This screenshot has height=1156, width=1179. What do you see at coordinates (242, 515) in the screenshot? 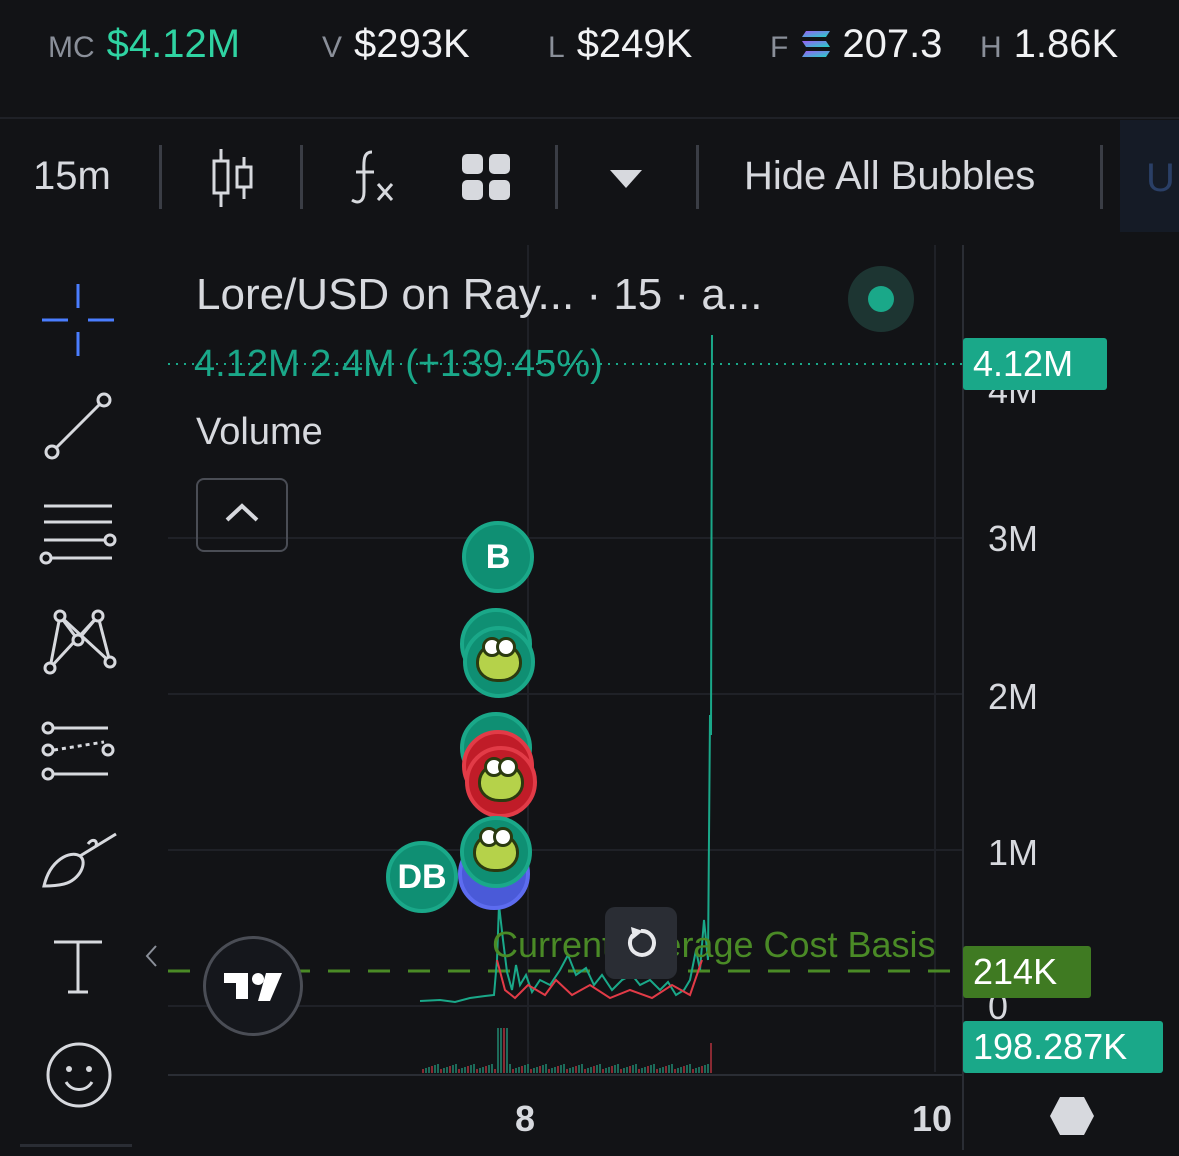
I see `collapse-legend-button` at bounding box center [242, 515].